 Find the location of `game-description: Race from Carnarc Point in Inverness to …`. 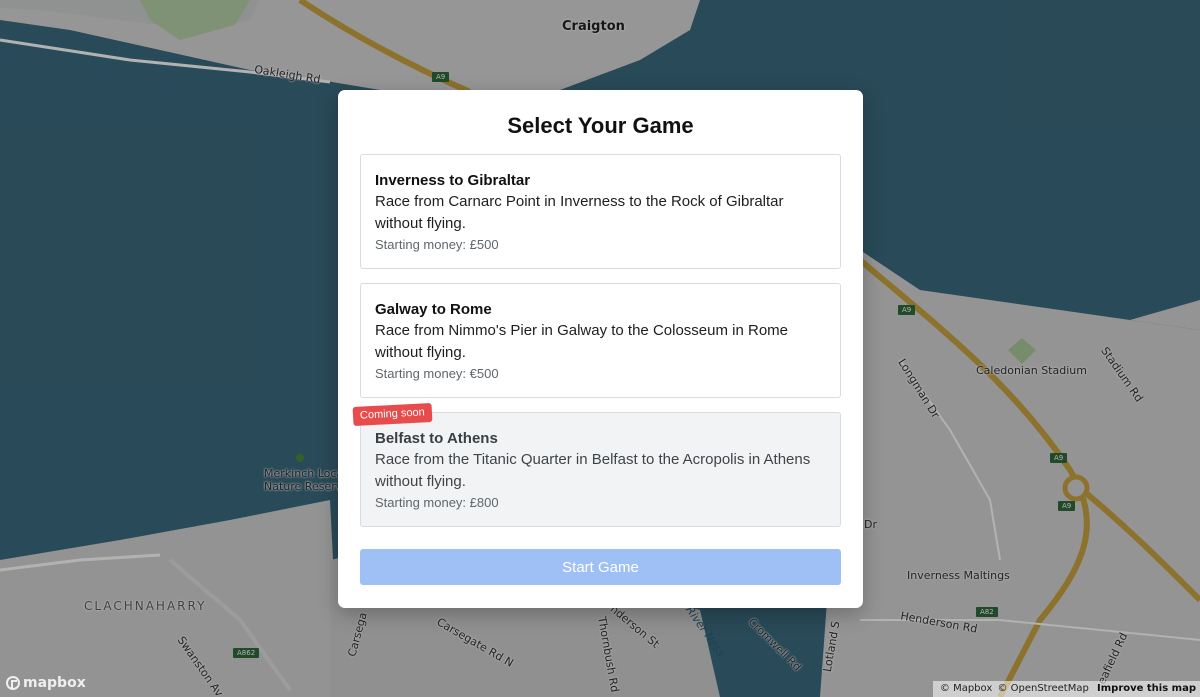

game-description: Race from Carnarc Point in Inverness to … is located at coordinates (579, 212).